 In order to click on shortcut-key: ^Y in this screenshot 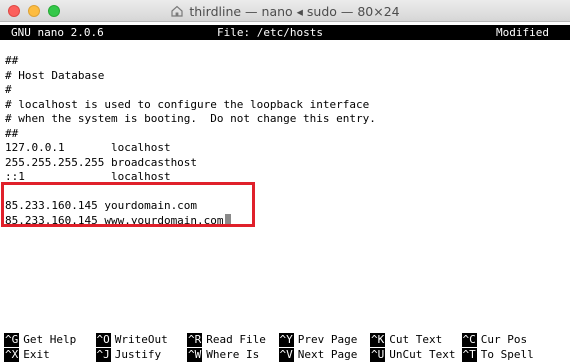, I will do `click(286, 340)`.